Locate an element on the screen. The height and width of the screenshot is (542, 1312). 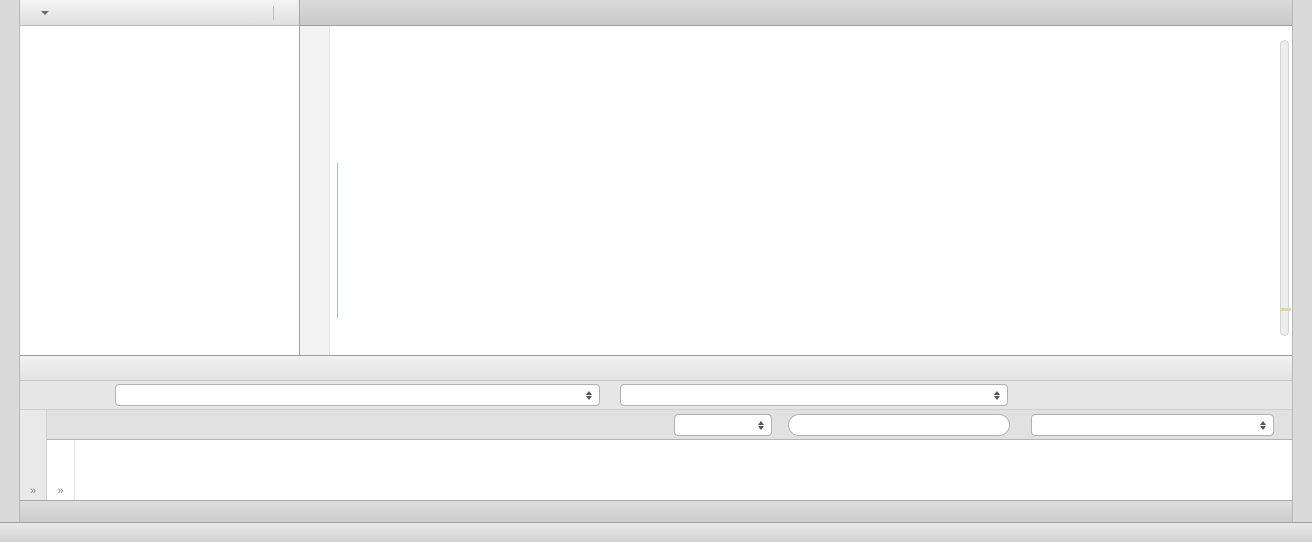
logcat-search-field is located at coordinates (899, 425).